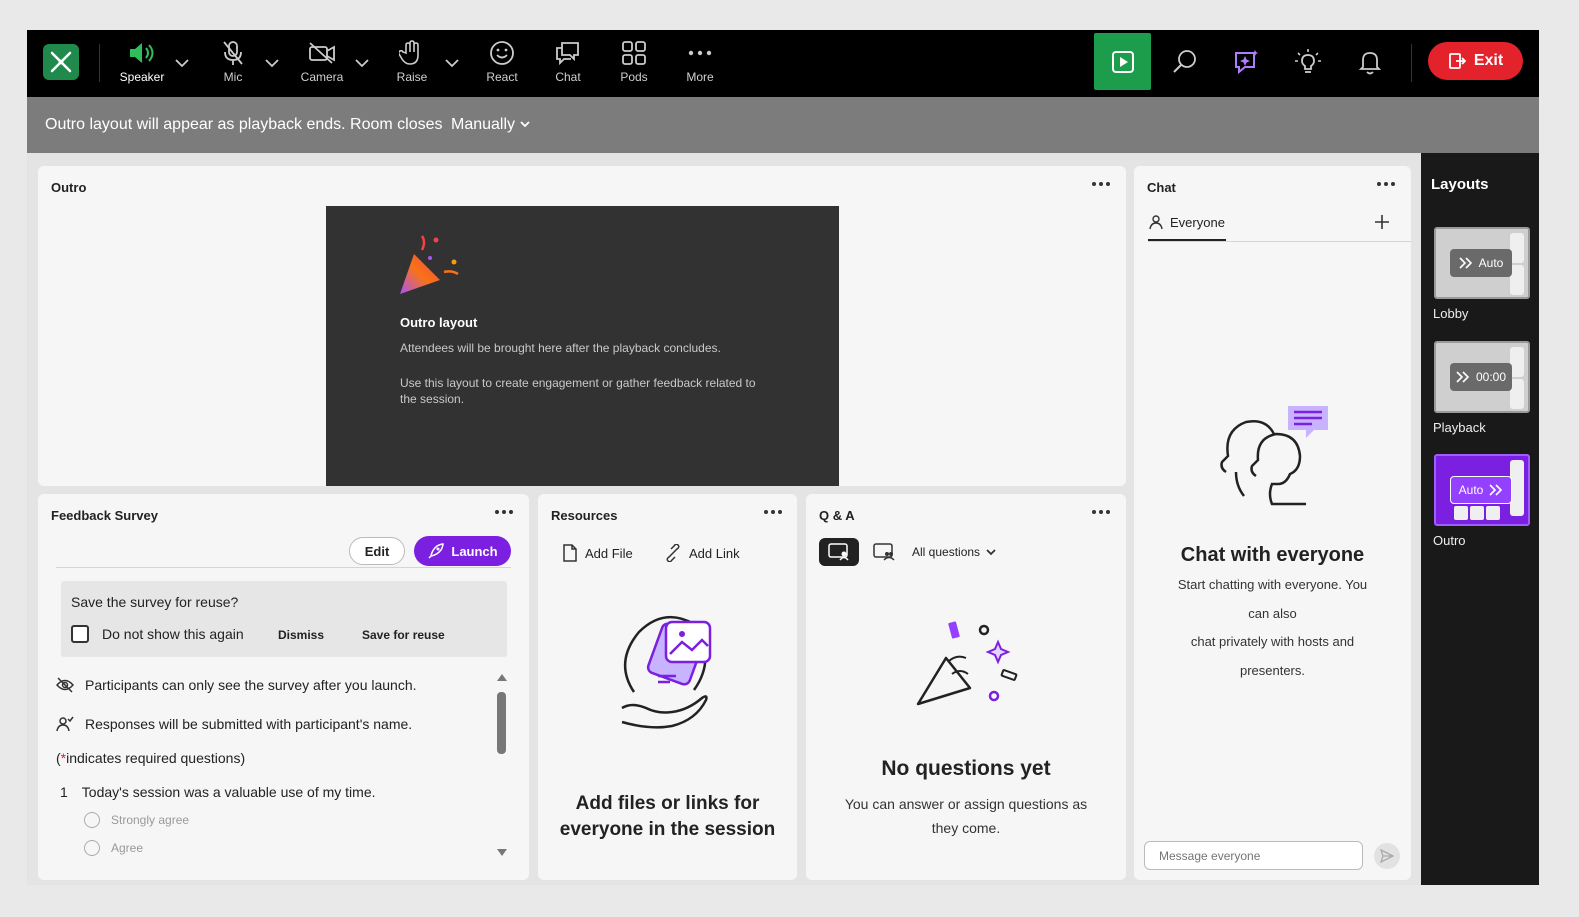  I want to click on qa-empty-title: No questions yet, so click(966, 768).